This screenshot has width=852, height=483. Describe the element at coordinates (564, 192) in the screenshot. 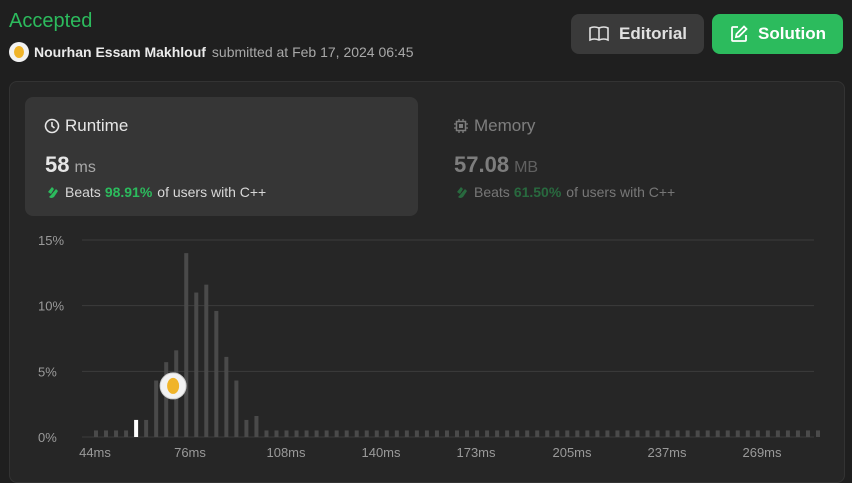

I see `memory-beats: Beats 61.50% of users with C++` at that location.